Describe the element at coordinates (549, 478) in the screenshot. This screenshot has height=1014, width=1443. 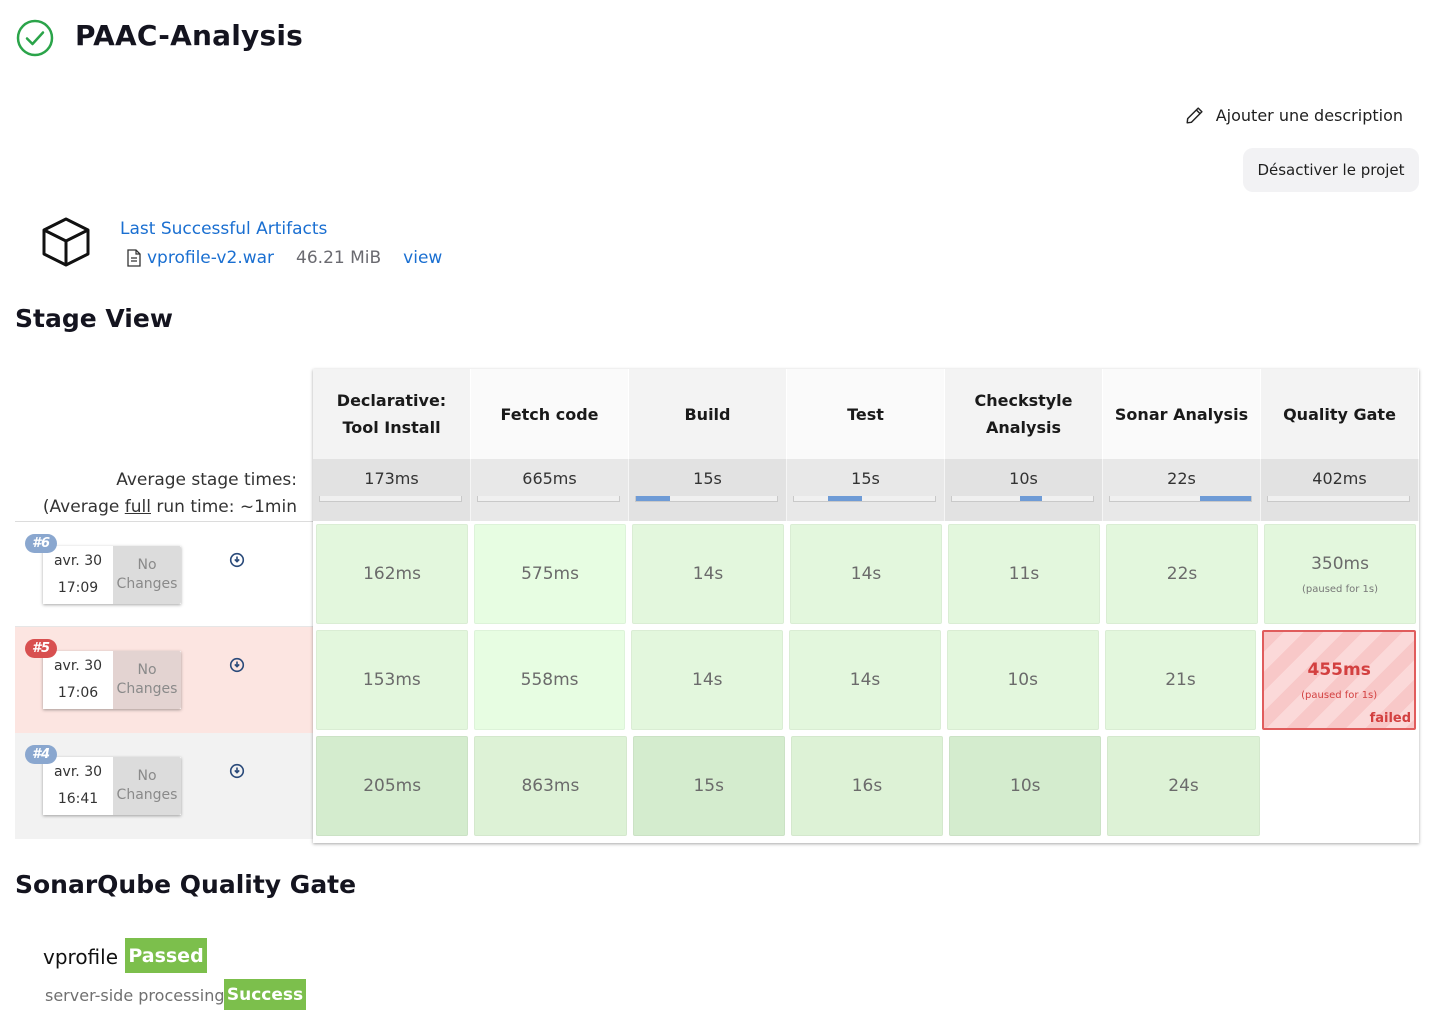
I see `average-time-value: 665ms` at that location.